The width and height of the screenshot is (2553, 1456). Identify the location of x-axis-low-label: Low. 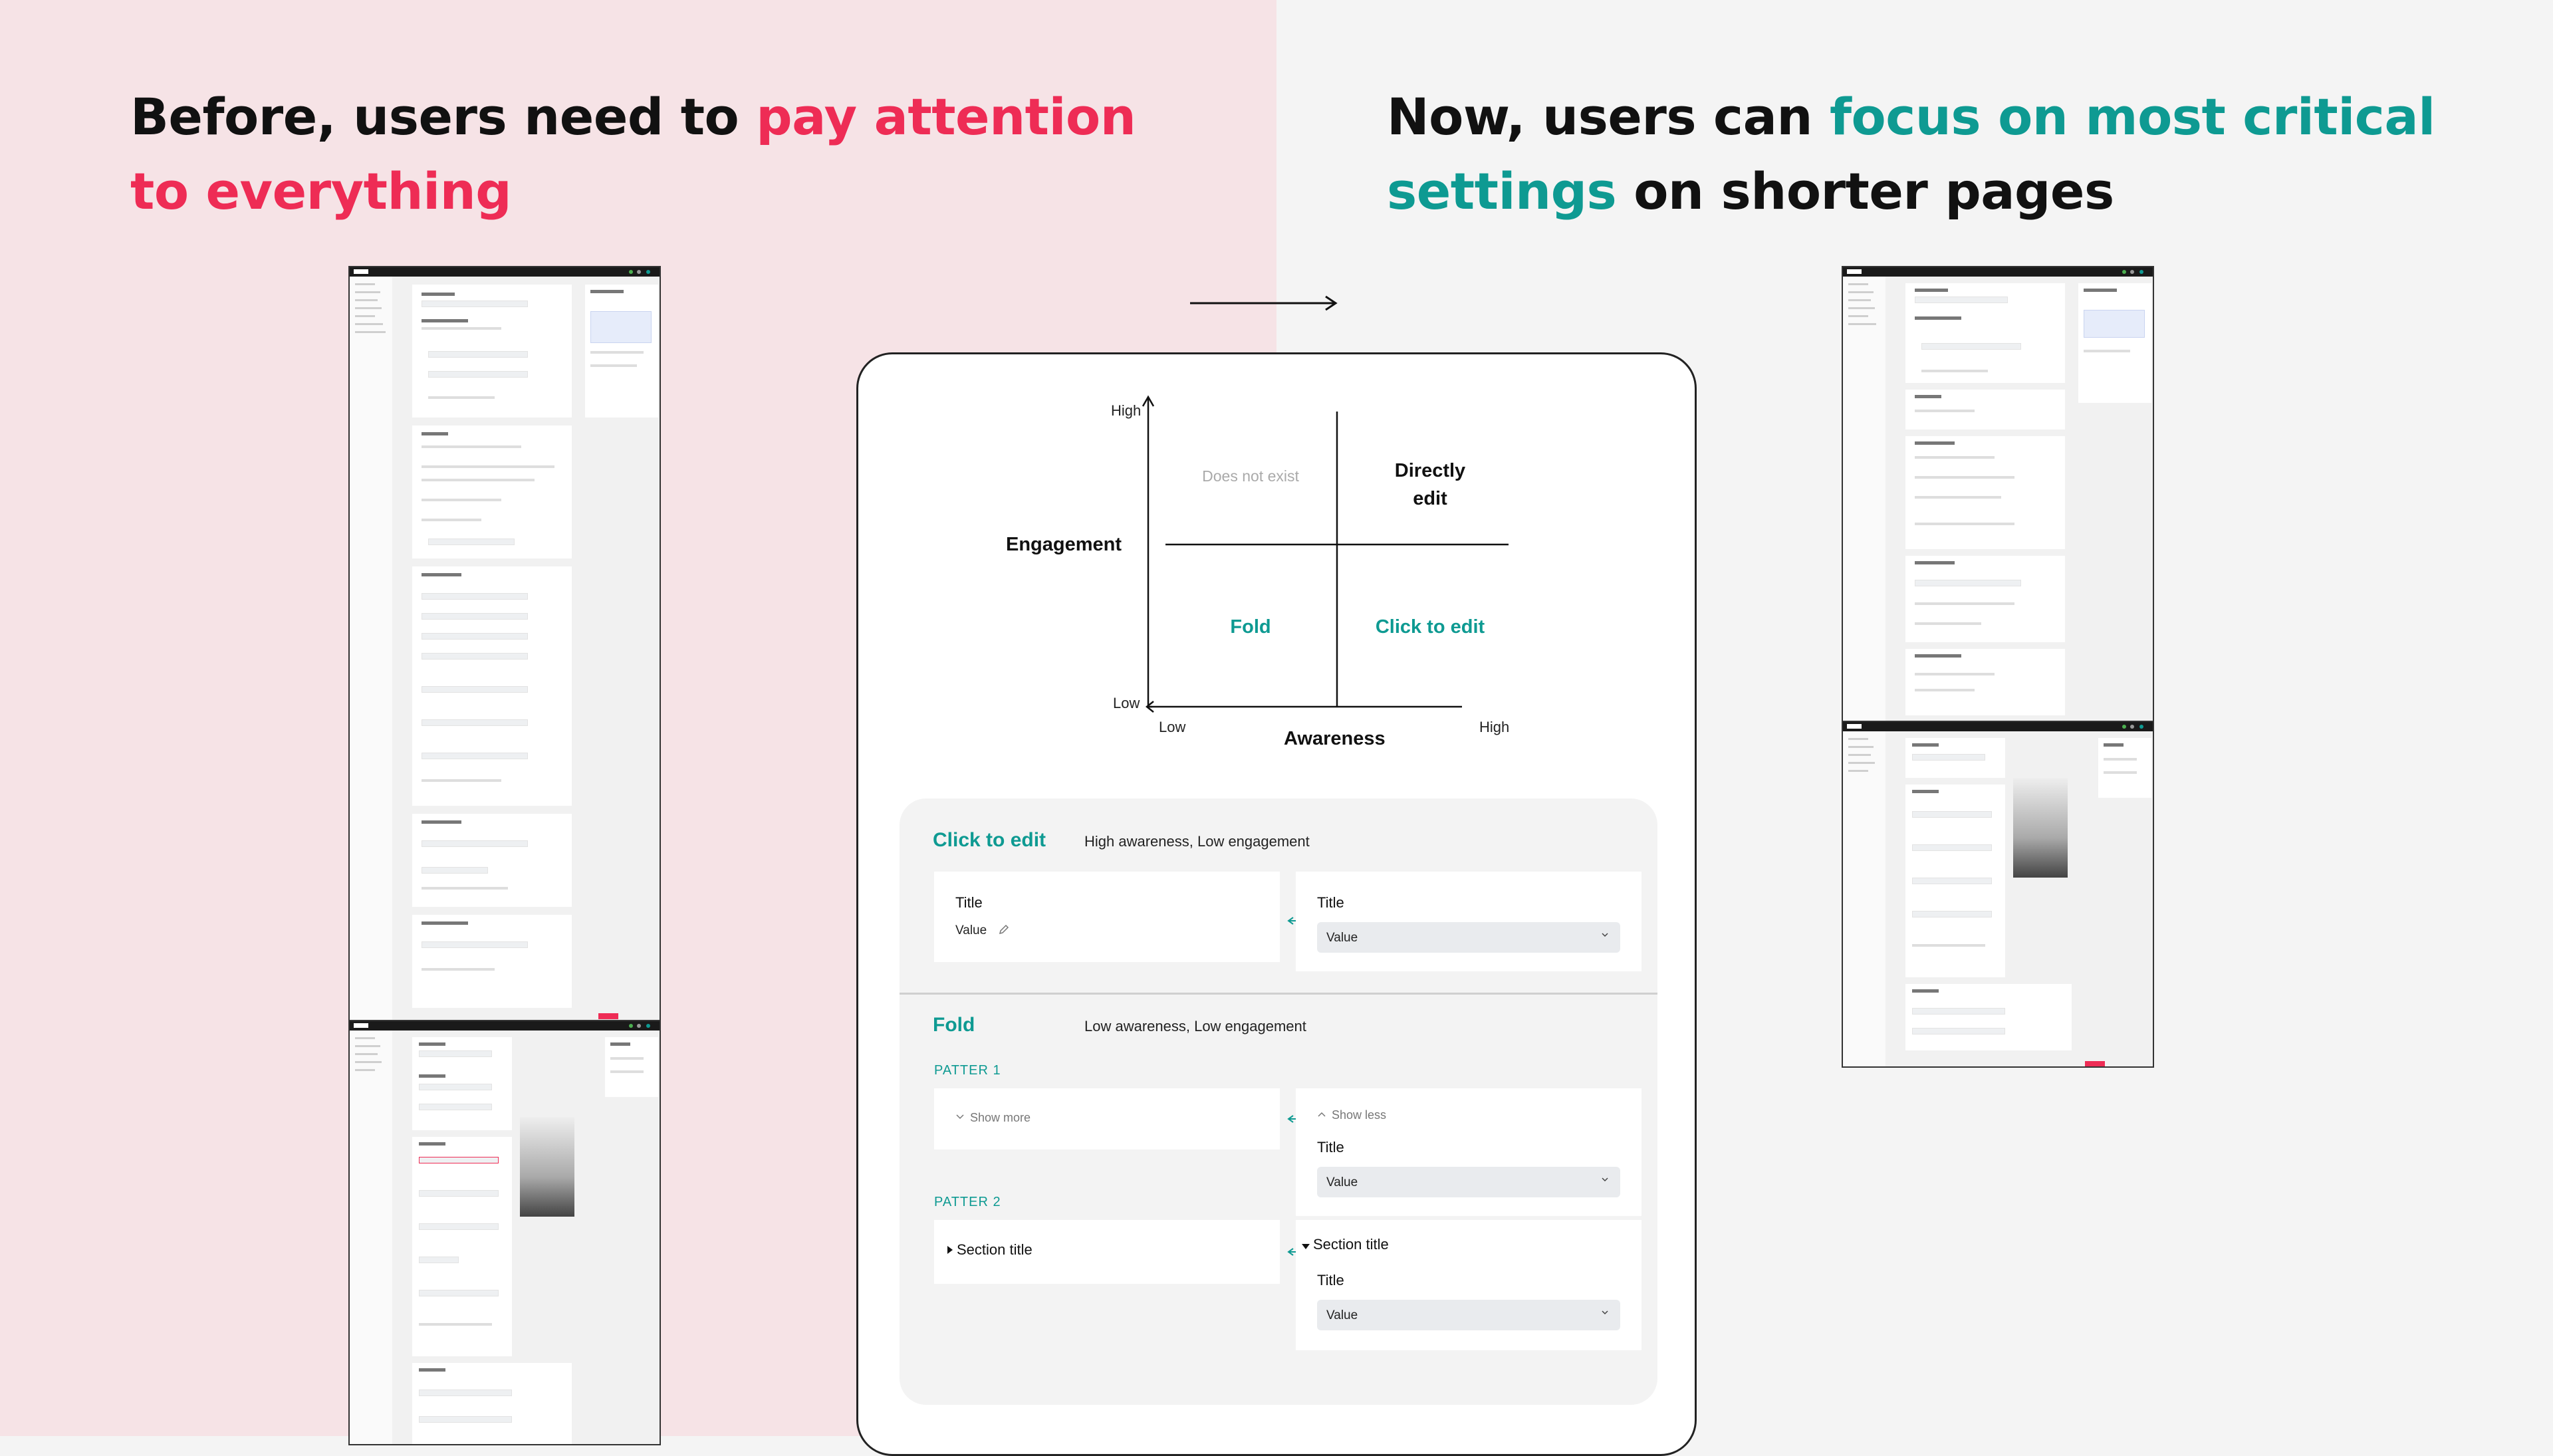
(1172, 727).